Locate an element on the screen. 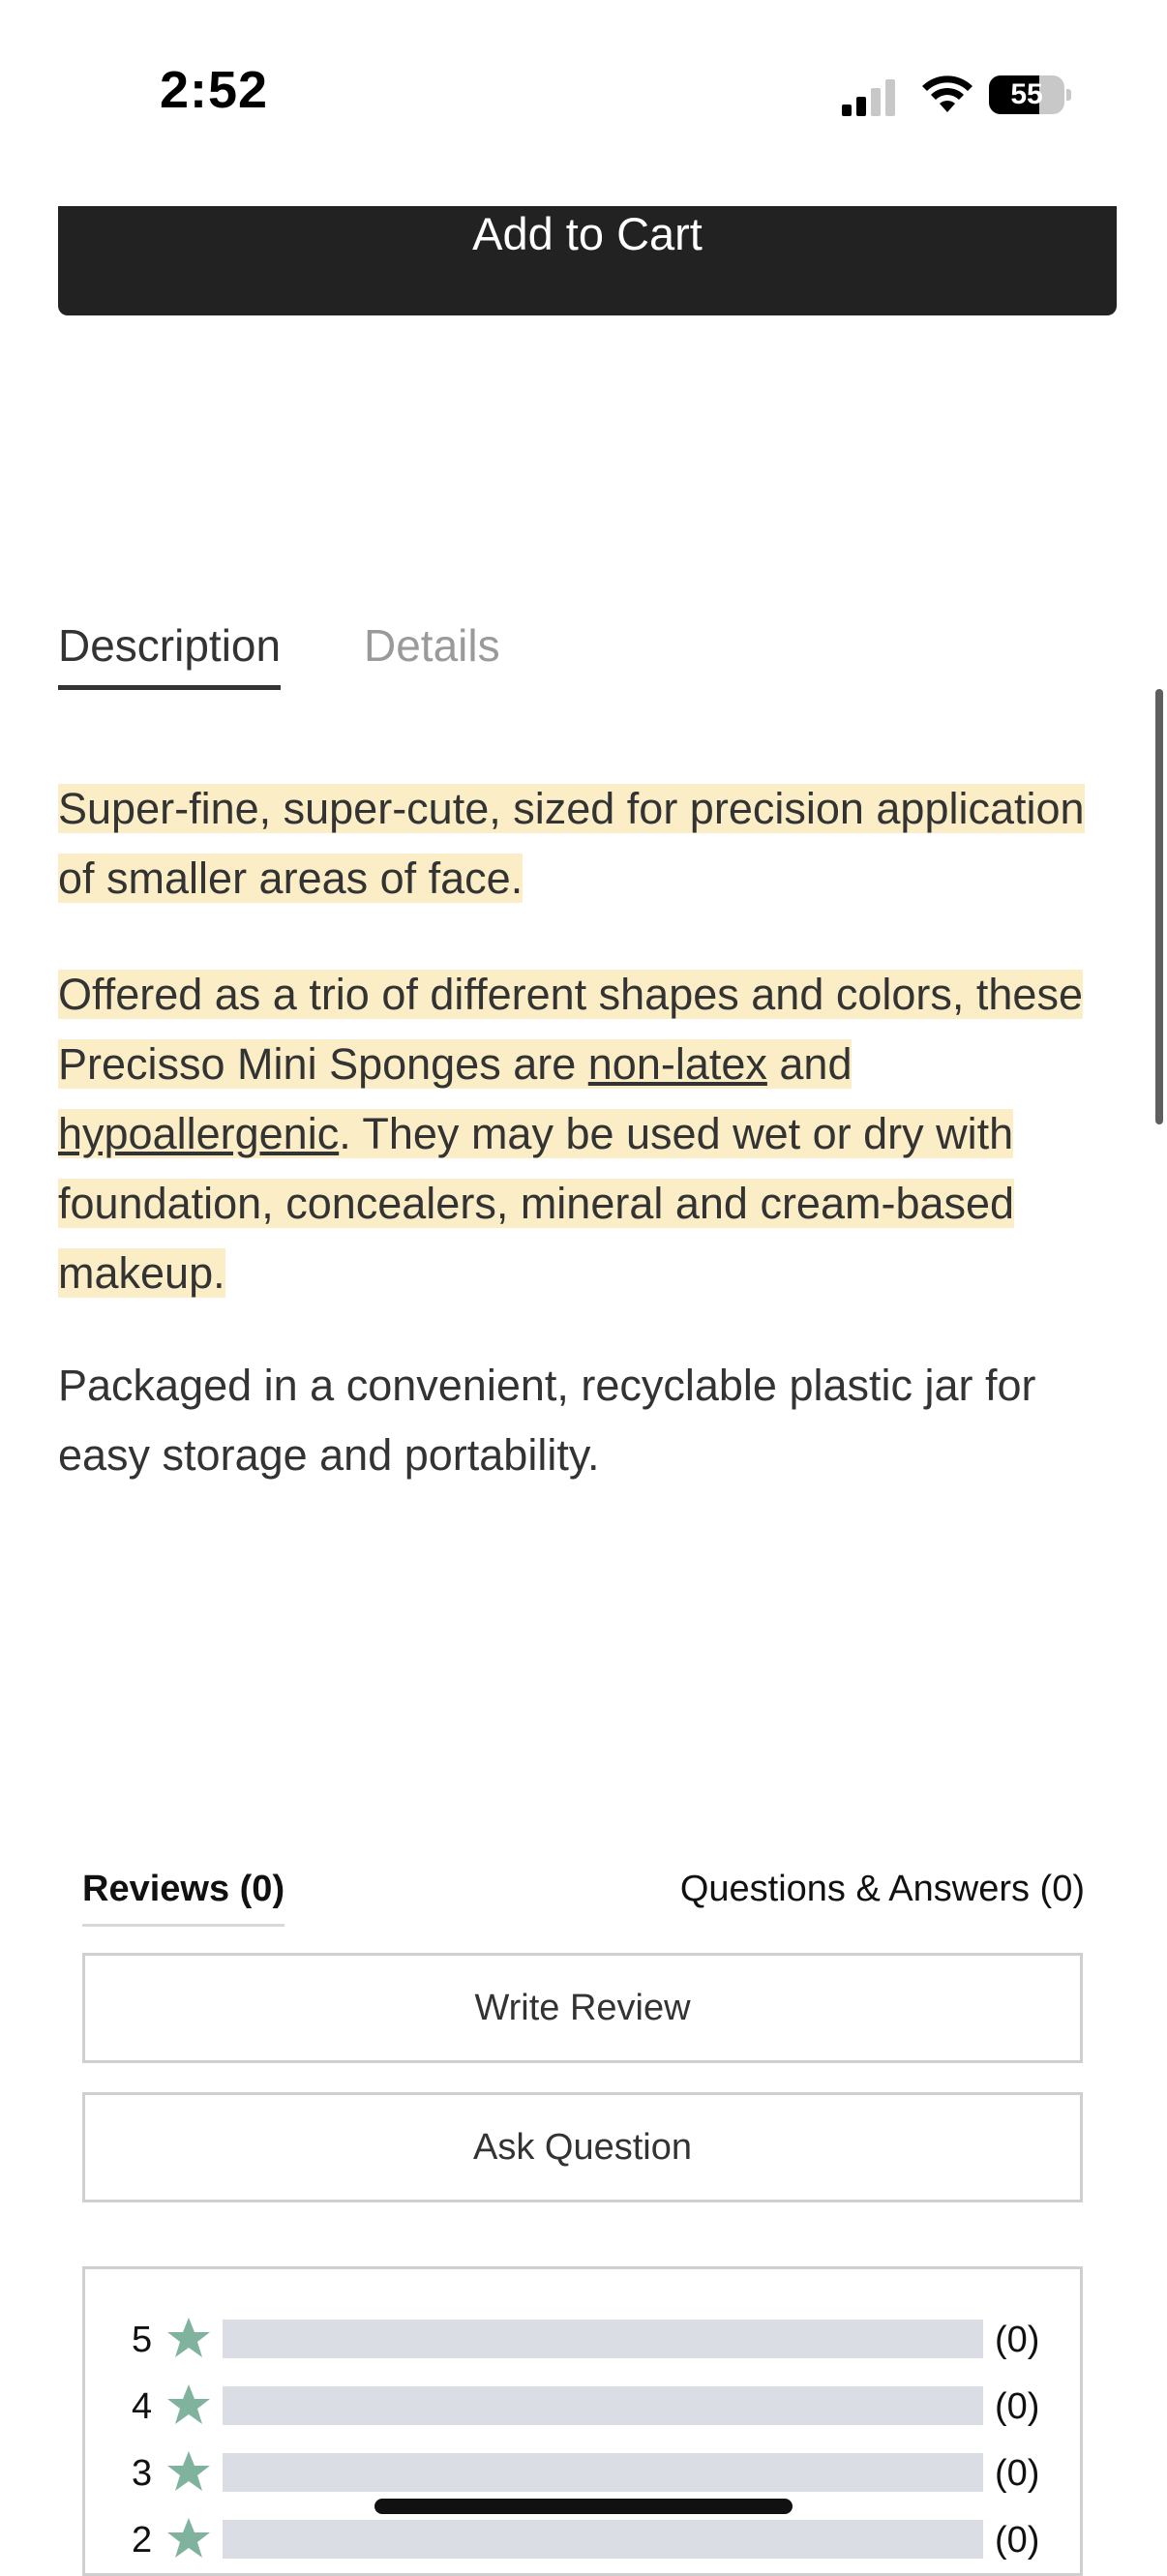 This screenshot has width=1167, height=2576. rating-stars-label: 4 is located at coordinates (142, 2406).